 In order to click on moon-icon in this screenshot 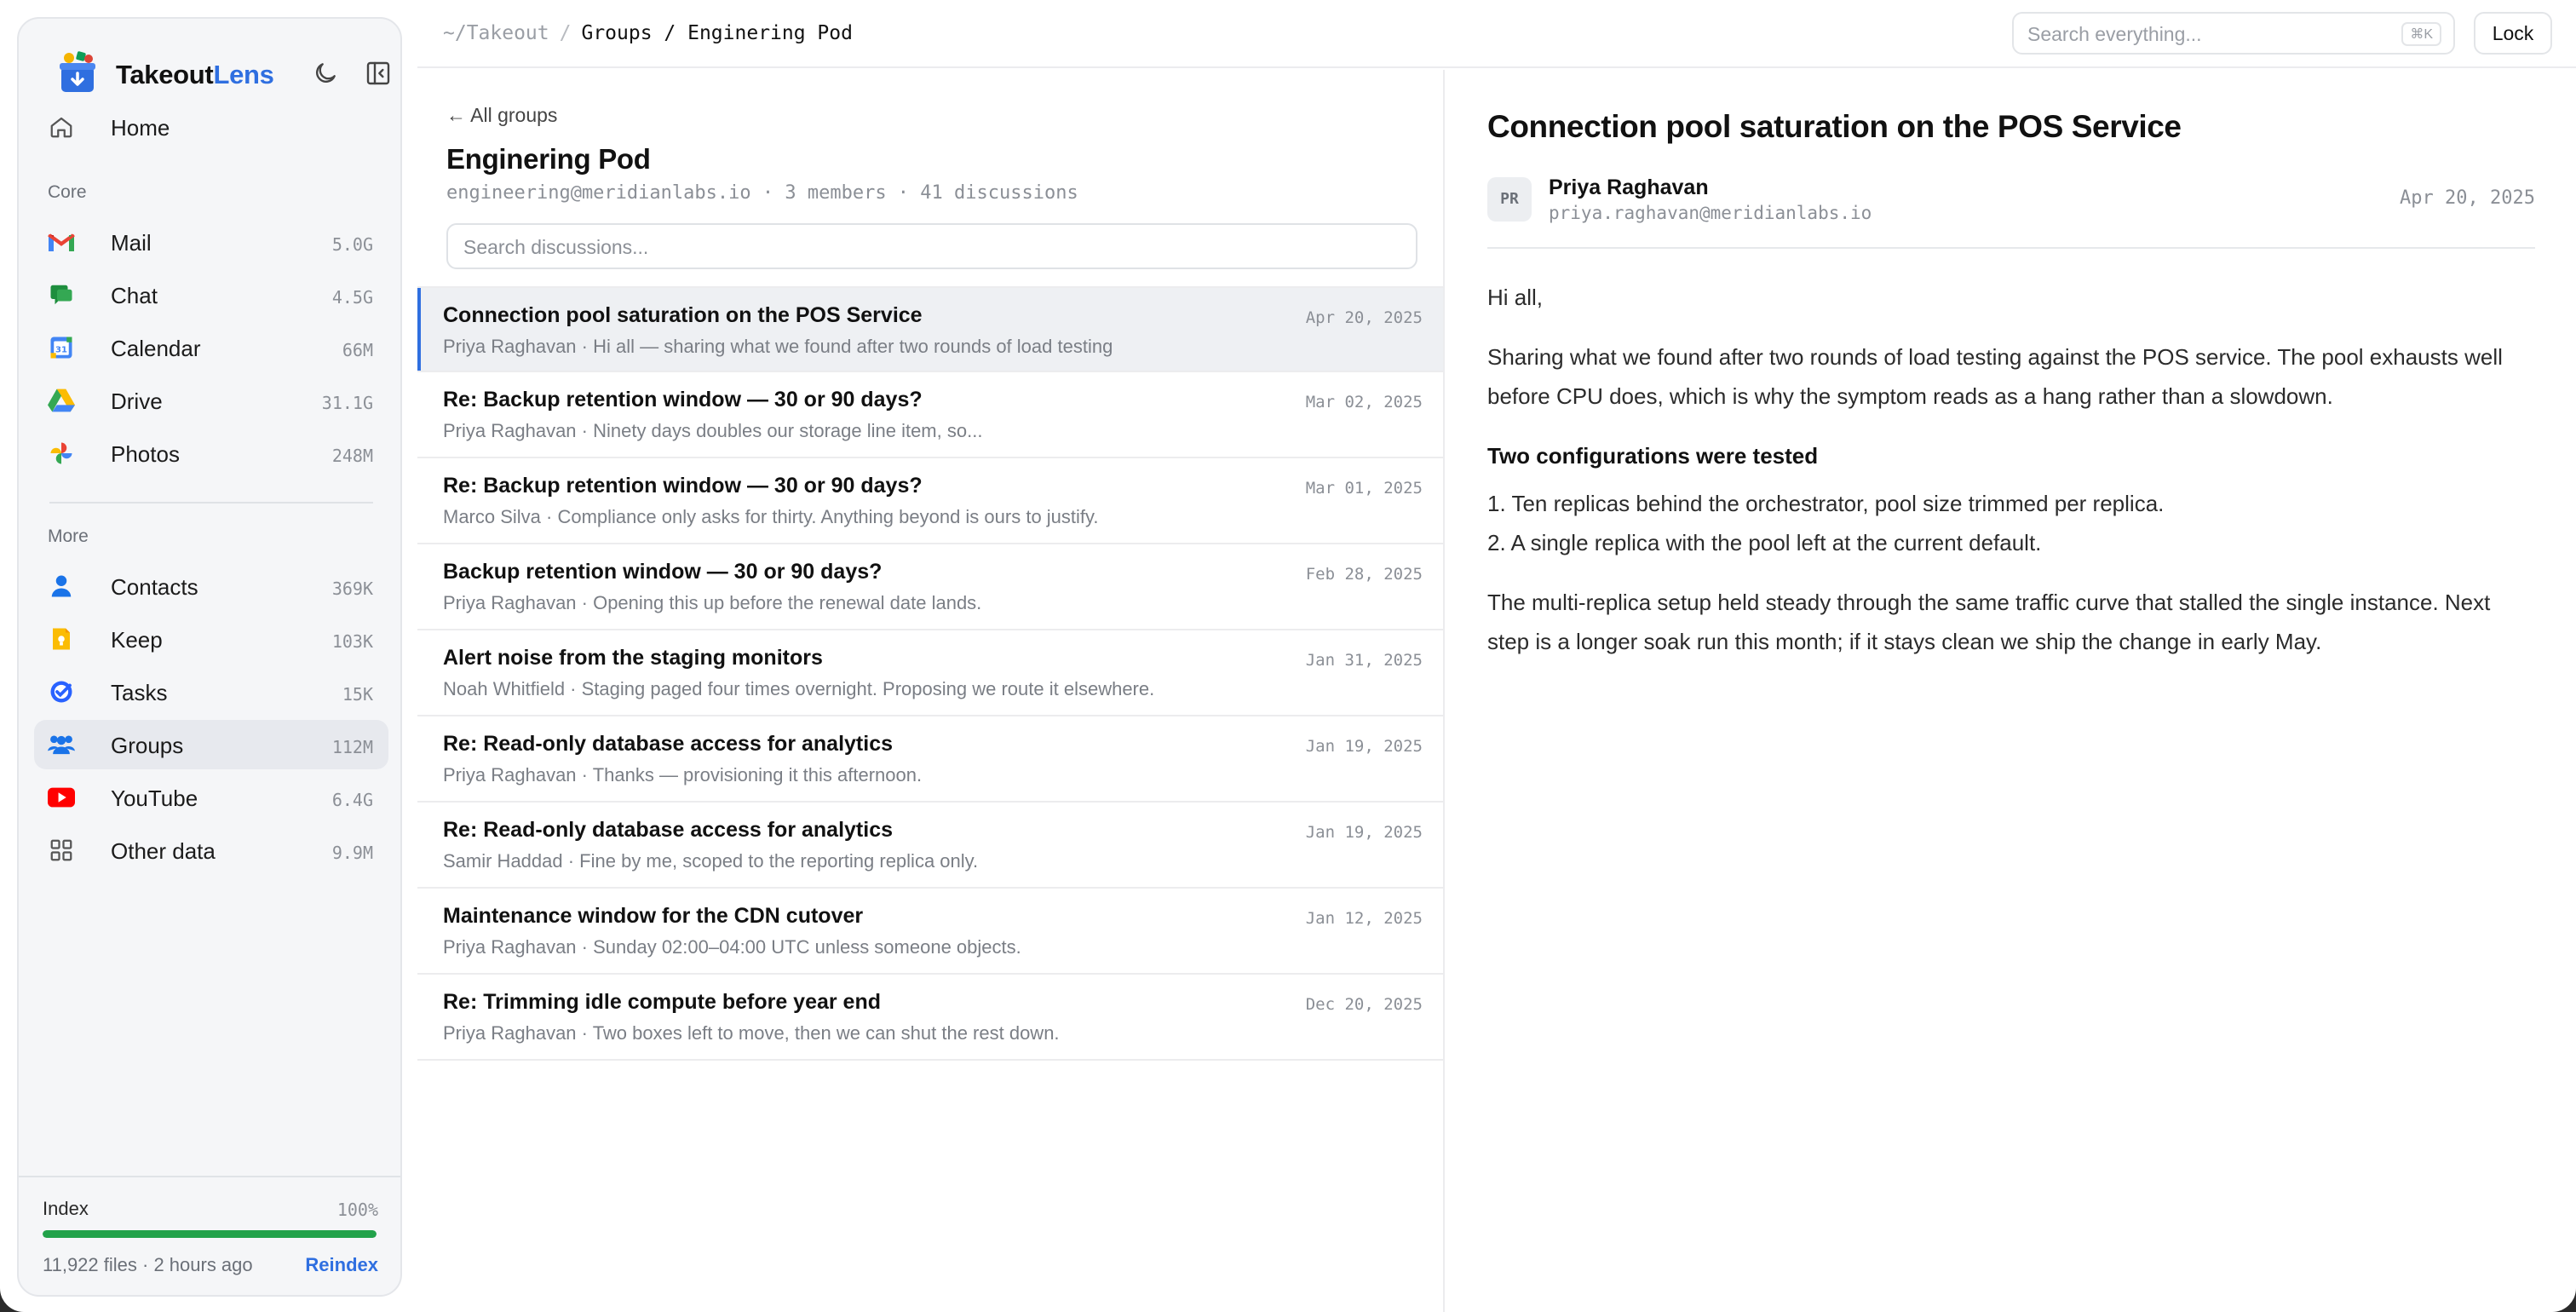, I will do `click(326, 73)`.